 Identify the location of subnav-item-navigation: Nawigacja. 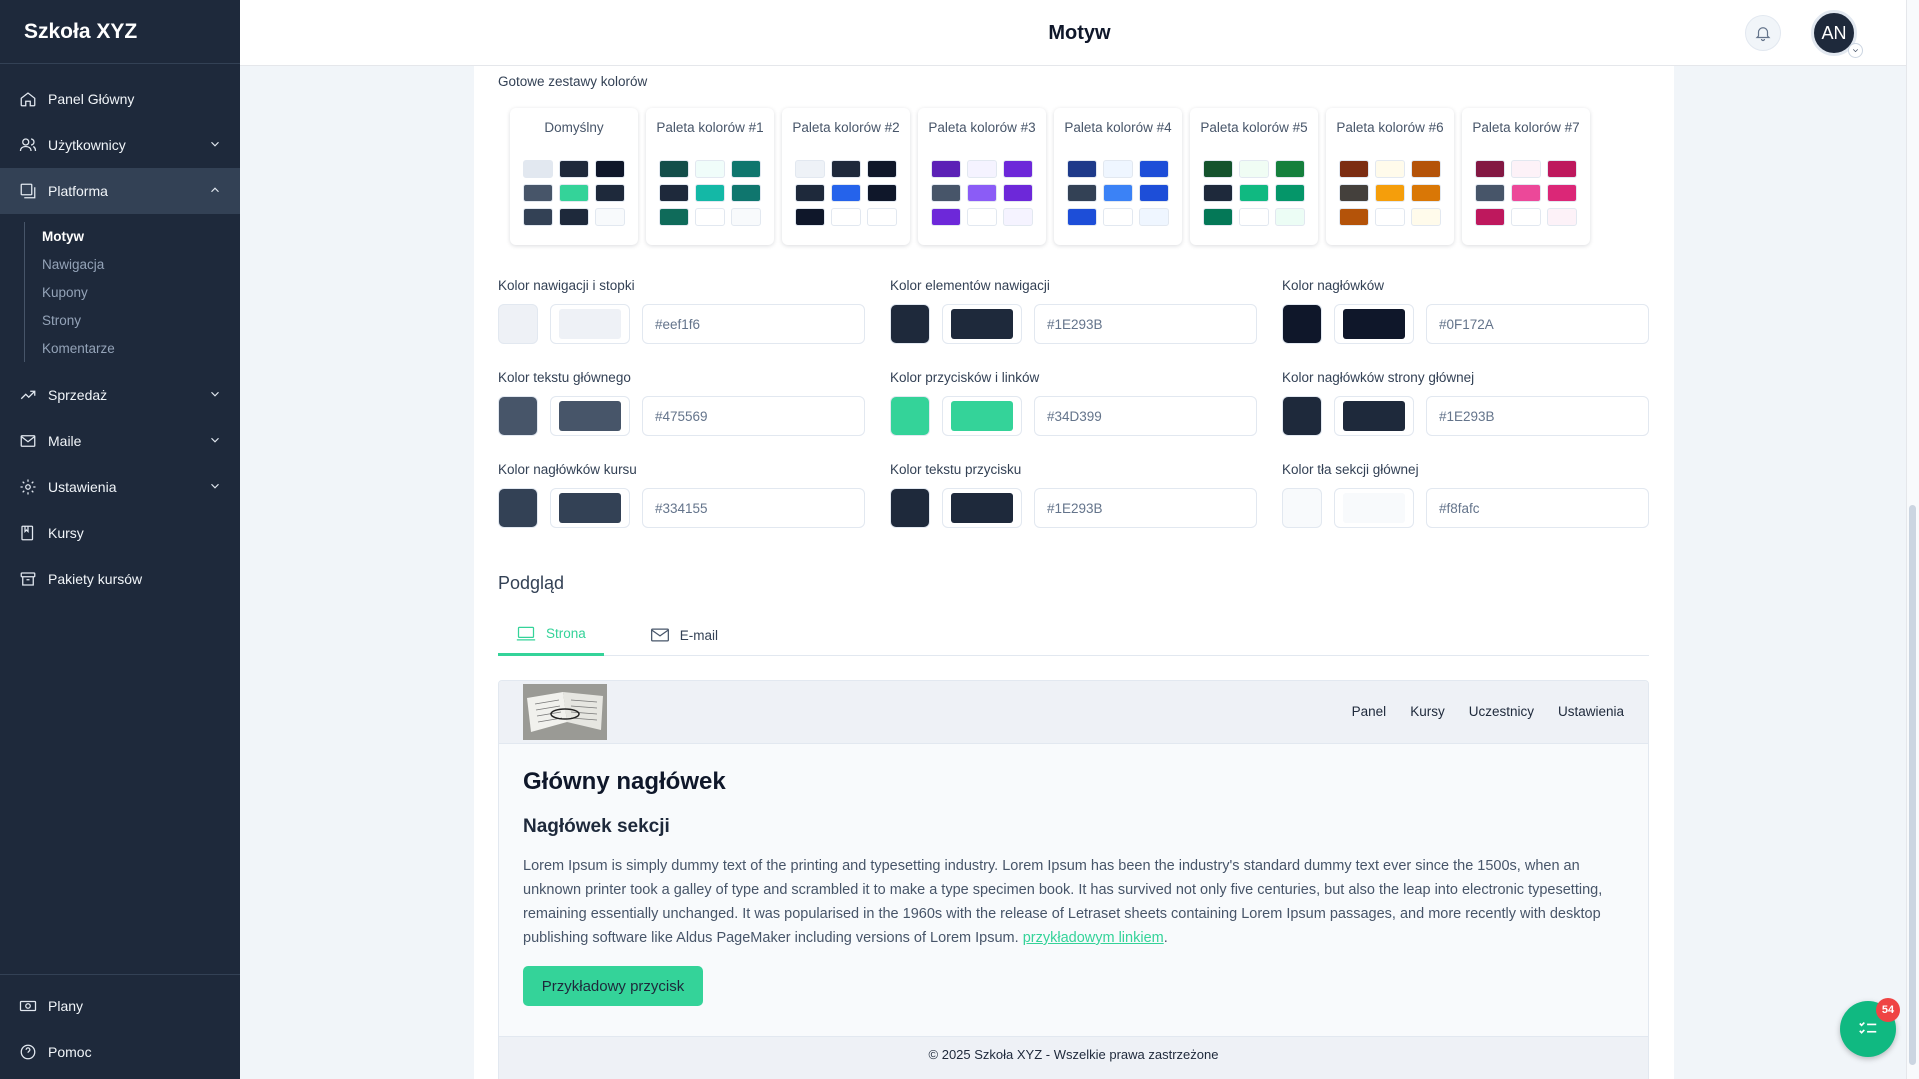
(141, 264).